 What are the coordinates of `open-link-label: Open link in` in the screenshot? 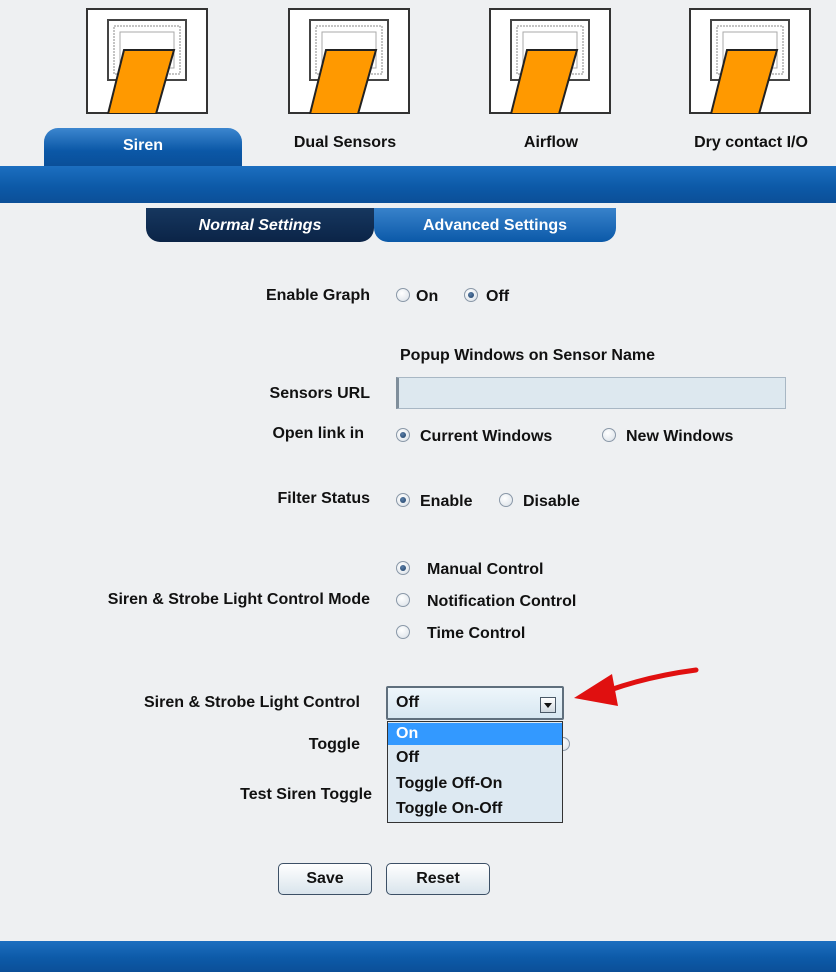 It's located at (318, 433).